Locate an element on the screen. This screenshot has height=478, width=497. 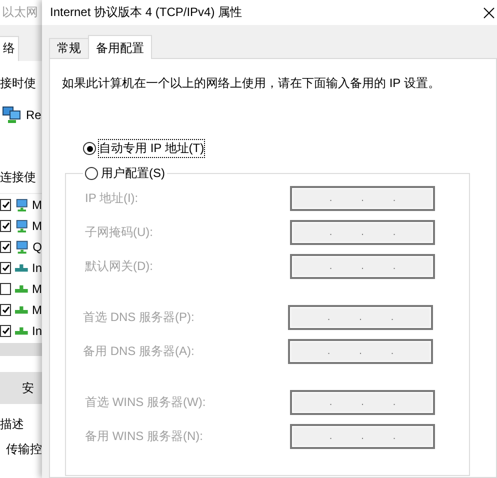
field-label: 首选 DNS 服务器(P): is located at coordinates (138, 317).